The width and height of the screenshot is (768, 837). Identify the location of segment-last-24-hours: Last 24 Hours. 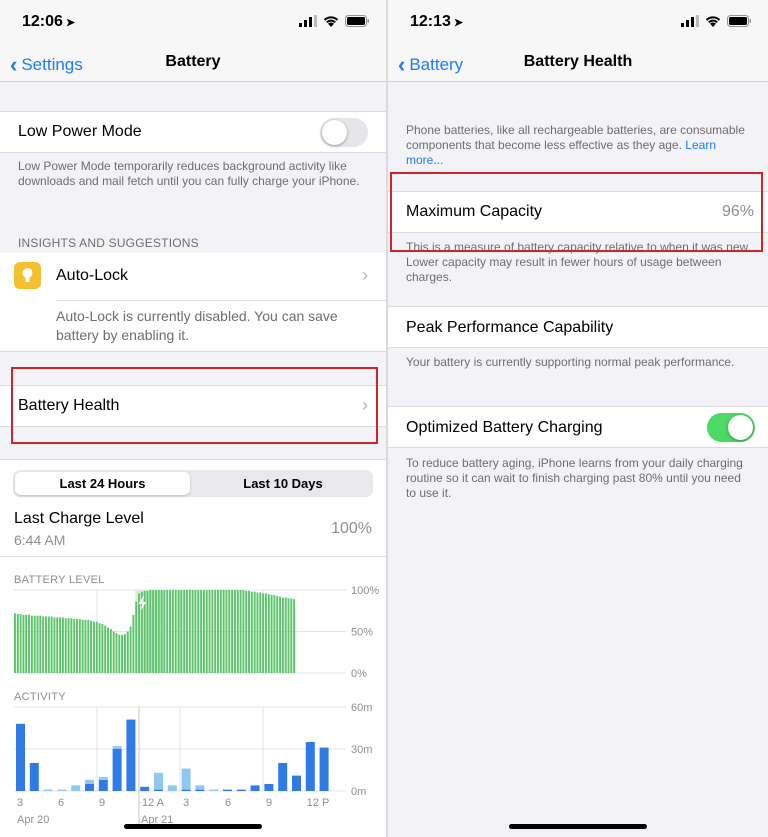
(102, 483).